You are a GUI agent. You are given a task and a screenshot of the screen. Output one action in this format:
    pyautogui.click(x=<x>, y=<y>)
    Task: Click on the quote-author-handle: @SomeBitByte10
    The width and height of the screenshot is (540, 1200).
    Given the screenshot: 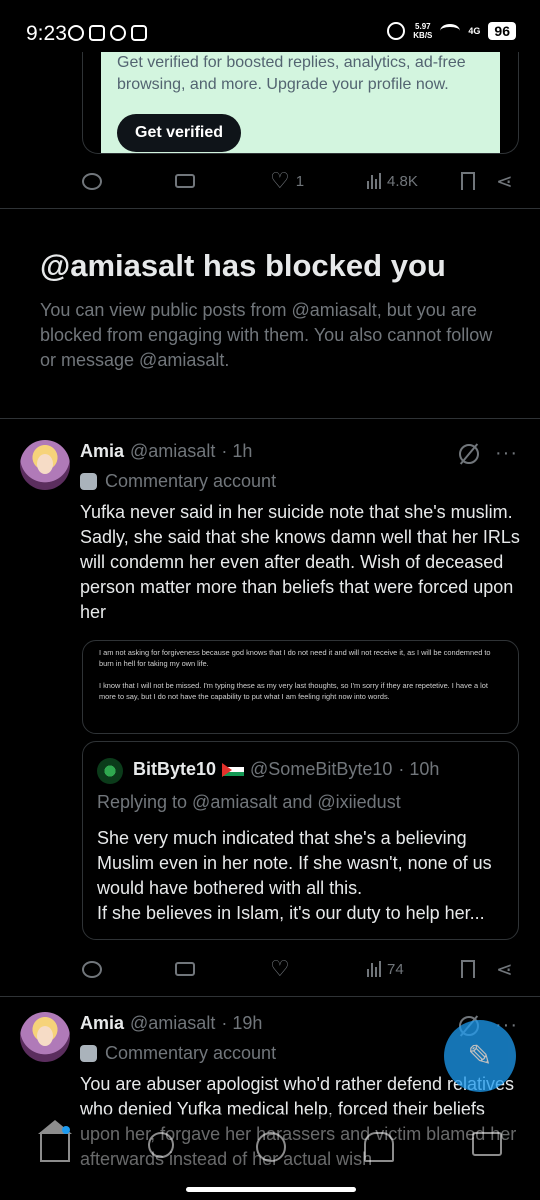 What is the action you would take?
    pyautogui.click(x=321, y=769)
    